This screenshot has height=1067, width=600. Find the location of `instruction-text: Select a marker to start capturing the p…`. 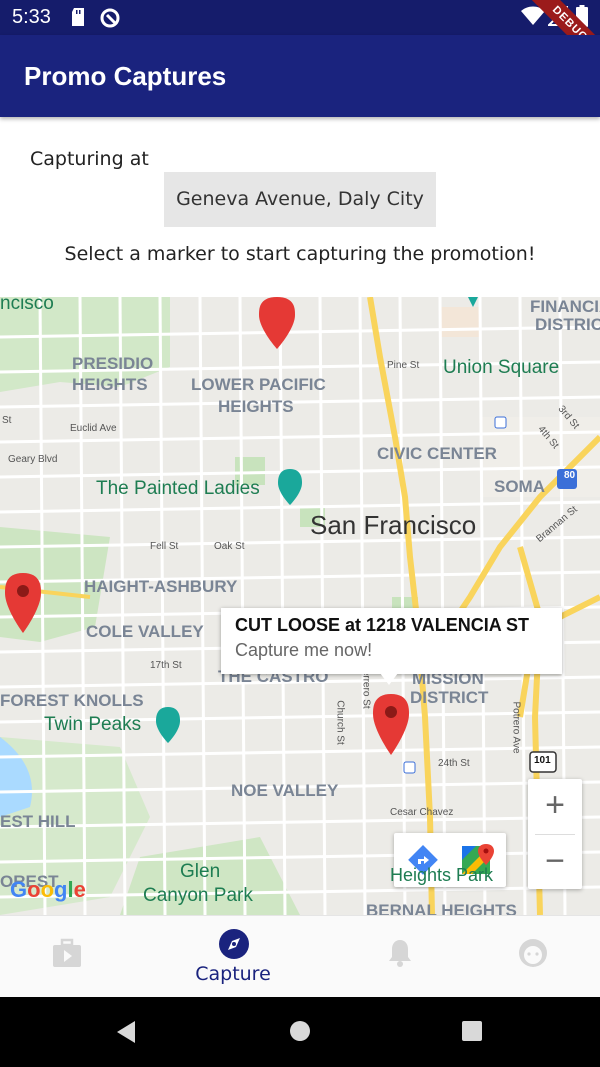

instruction-text: Select a marker to start capturing the p… is located at coordinates (300, 254).